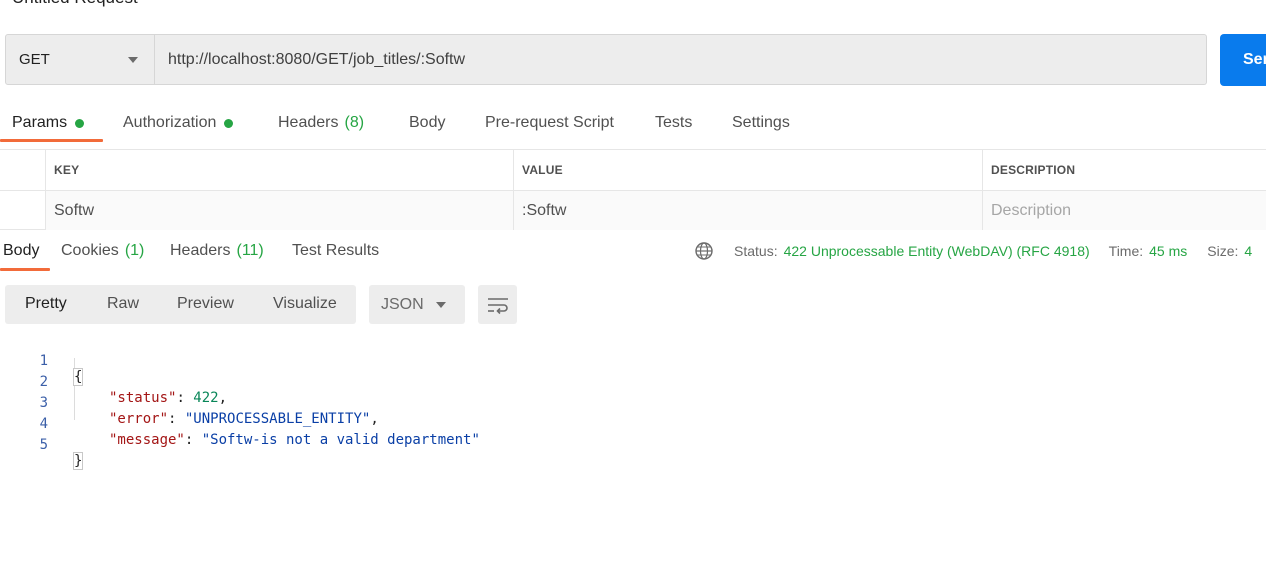  What do you see at coordinates (549, 123) in the screenshot?
I see `tab-pre-request-script: Pre-request Script` at bounding box center [549, 123].